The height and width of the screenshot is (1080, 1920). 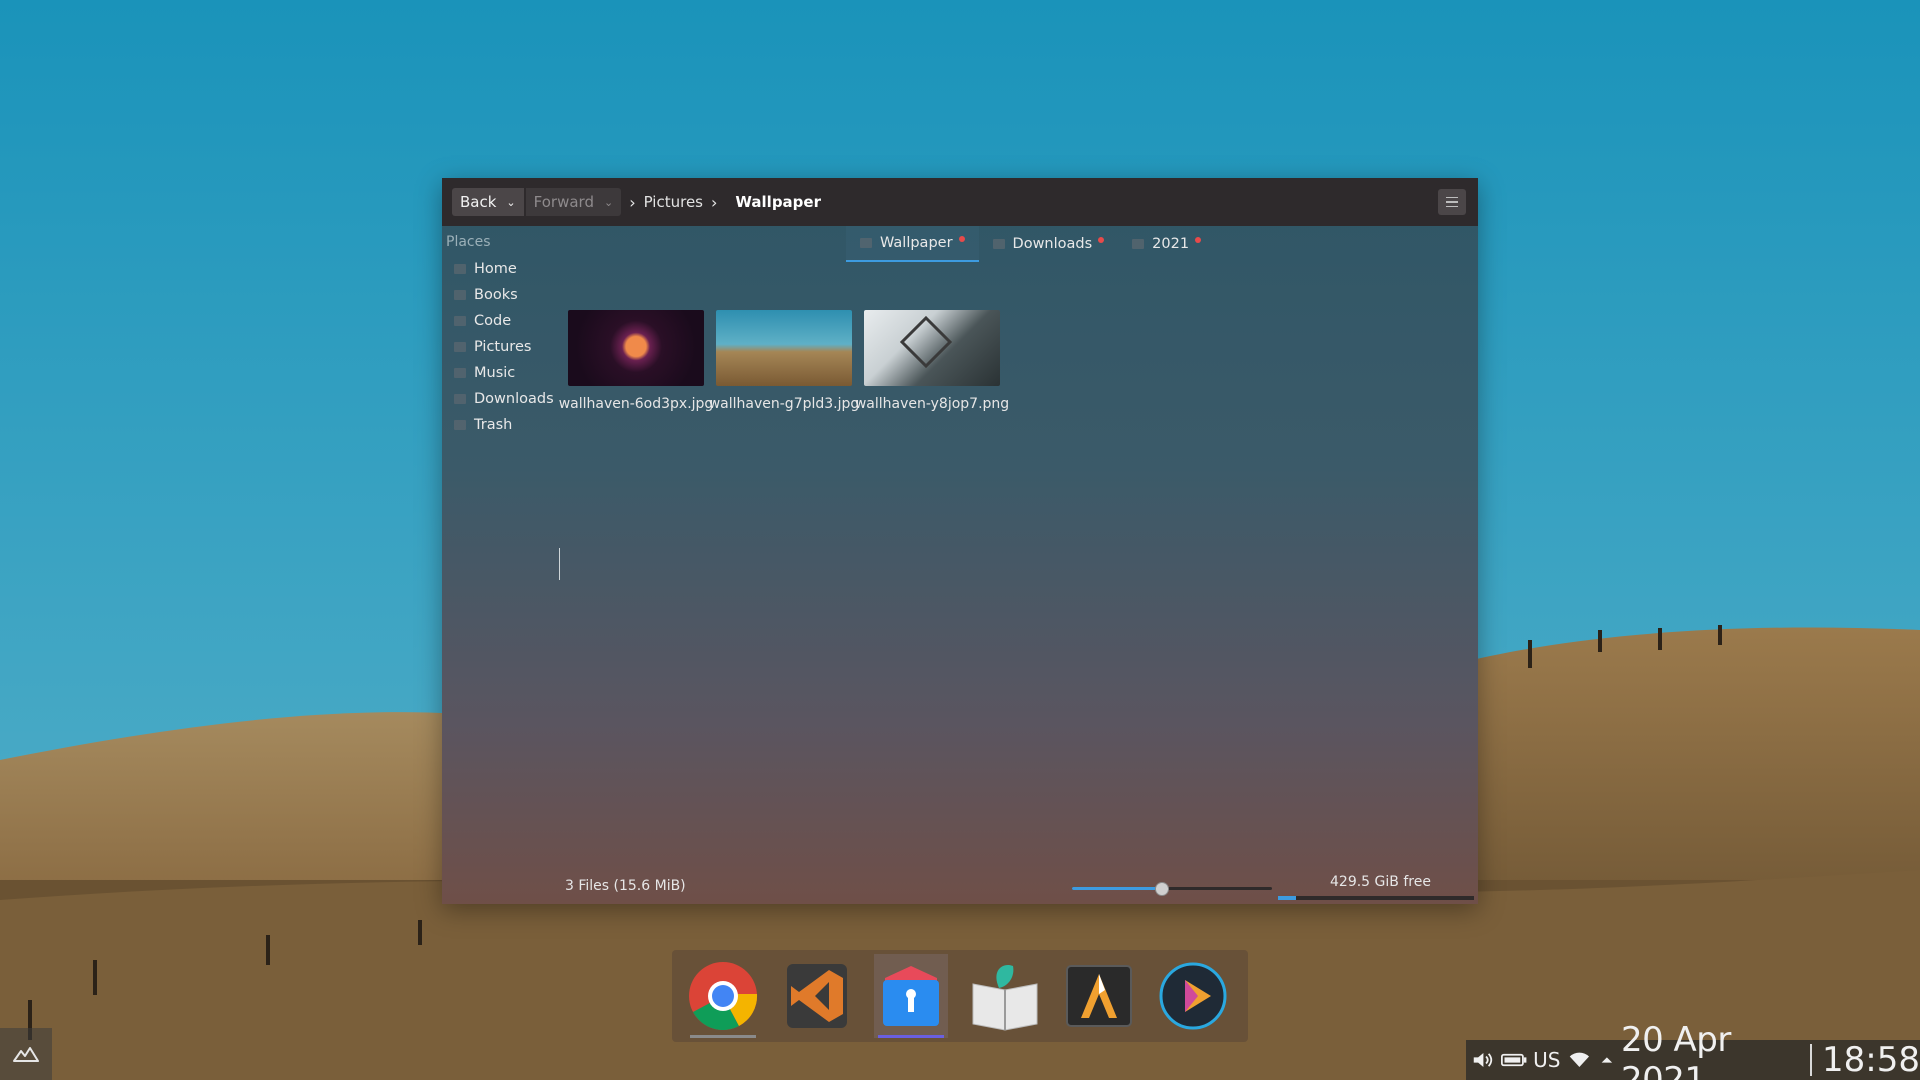 I want to click on breadcrumb-pictures: Pictures, so click(x=673, y=202).